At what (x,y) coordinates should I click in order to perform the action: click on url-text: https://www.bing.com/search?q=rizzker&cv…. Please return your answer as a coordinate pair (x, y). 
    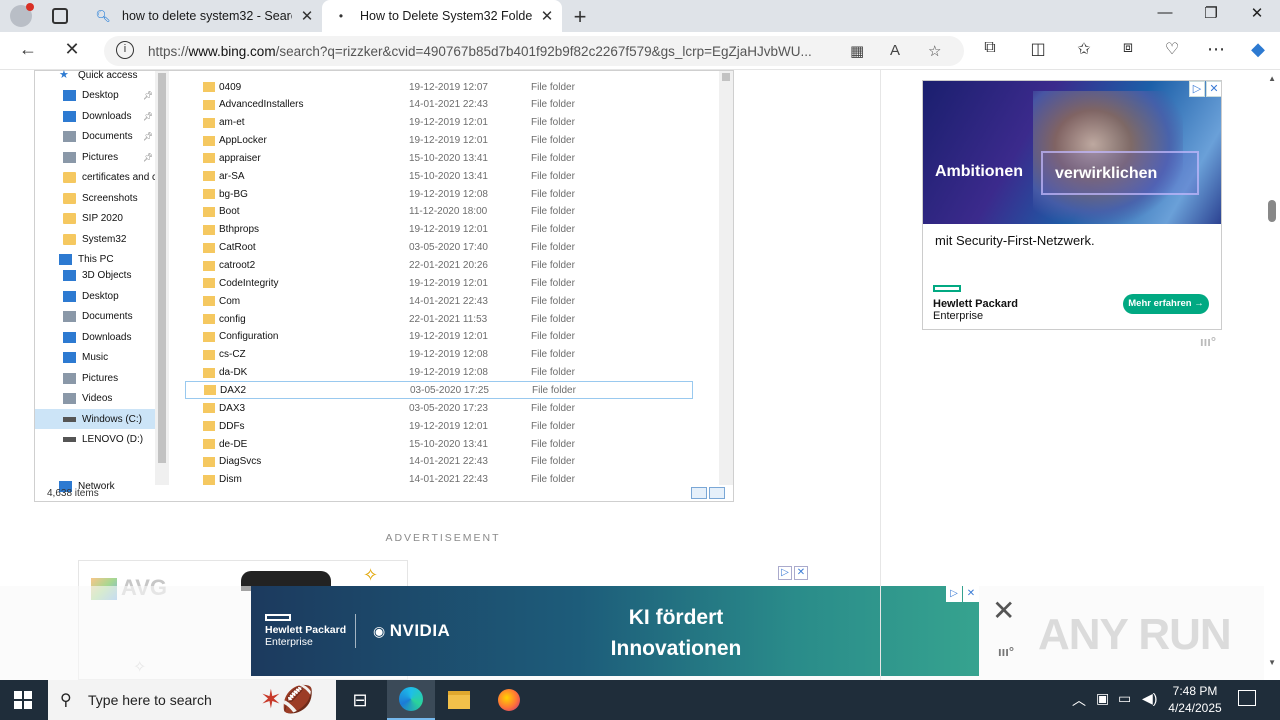
    Looking at the image, I should click on (498, 51).